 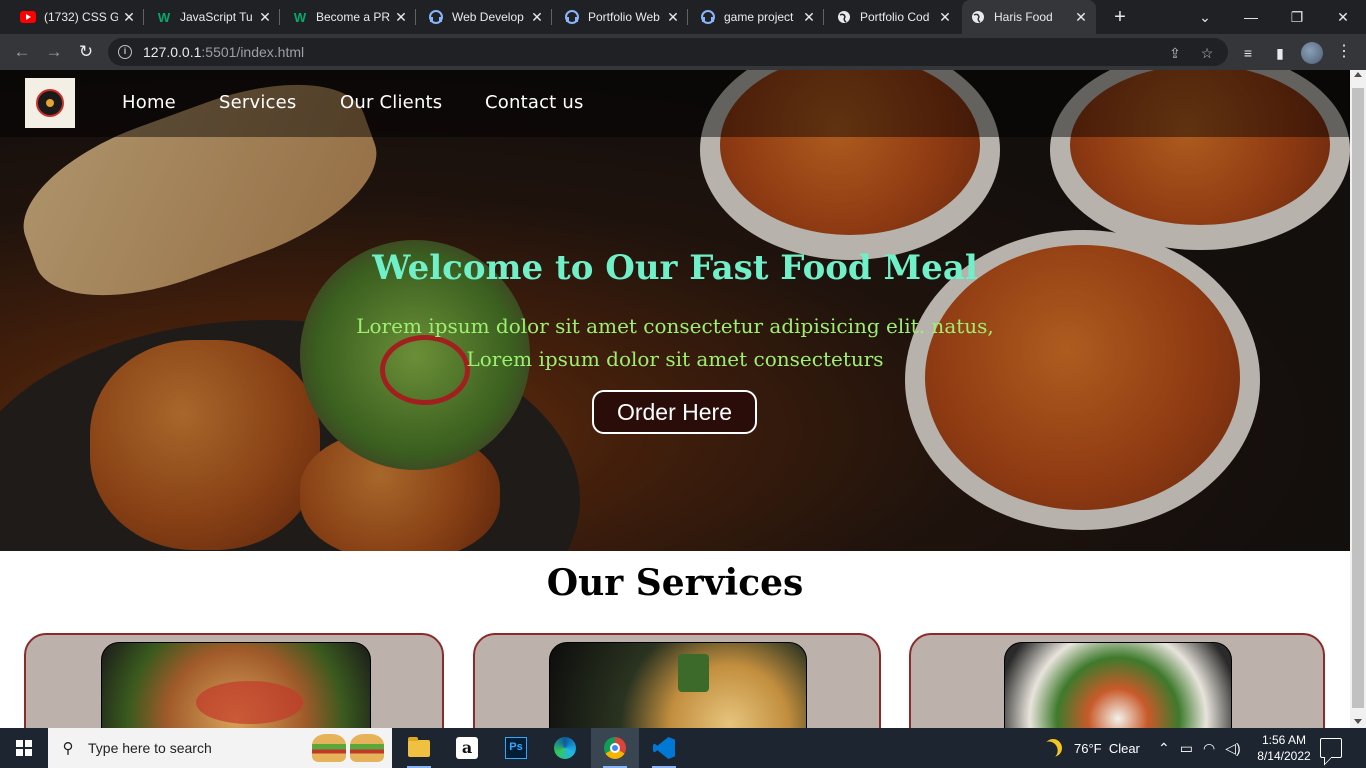 I want to click on vscode-icon, so click(x=664, y=748).